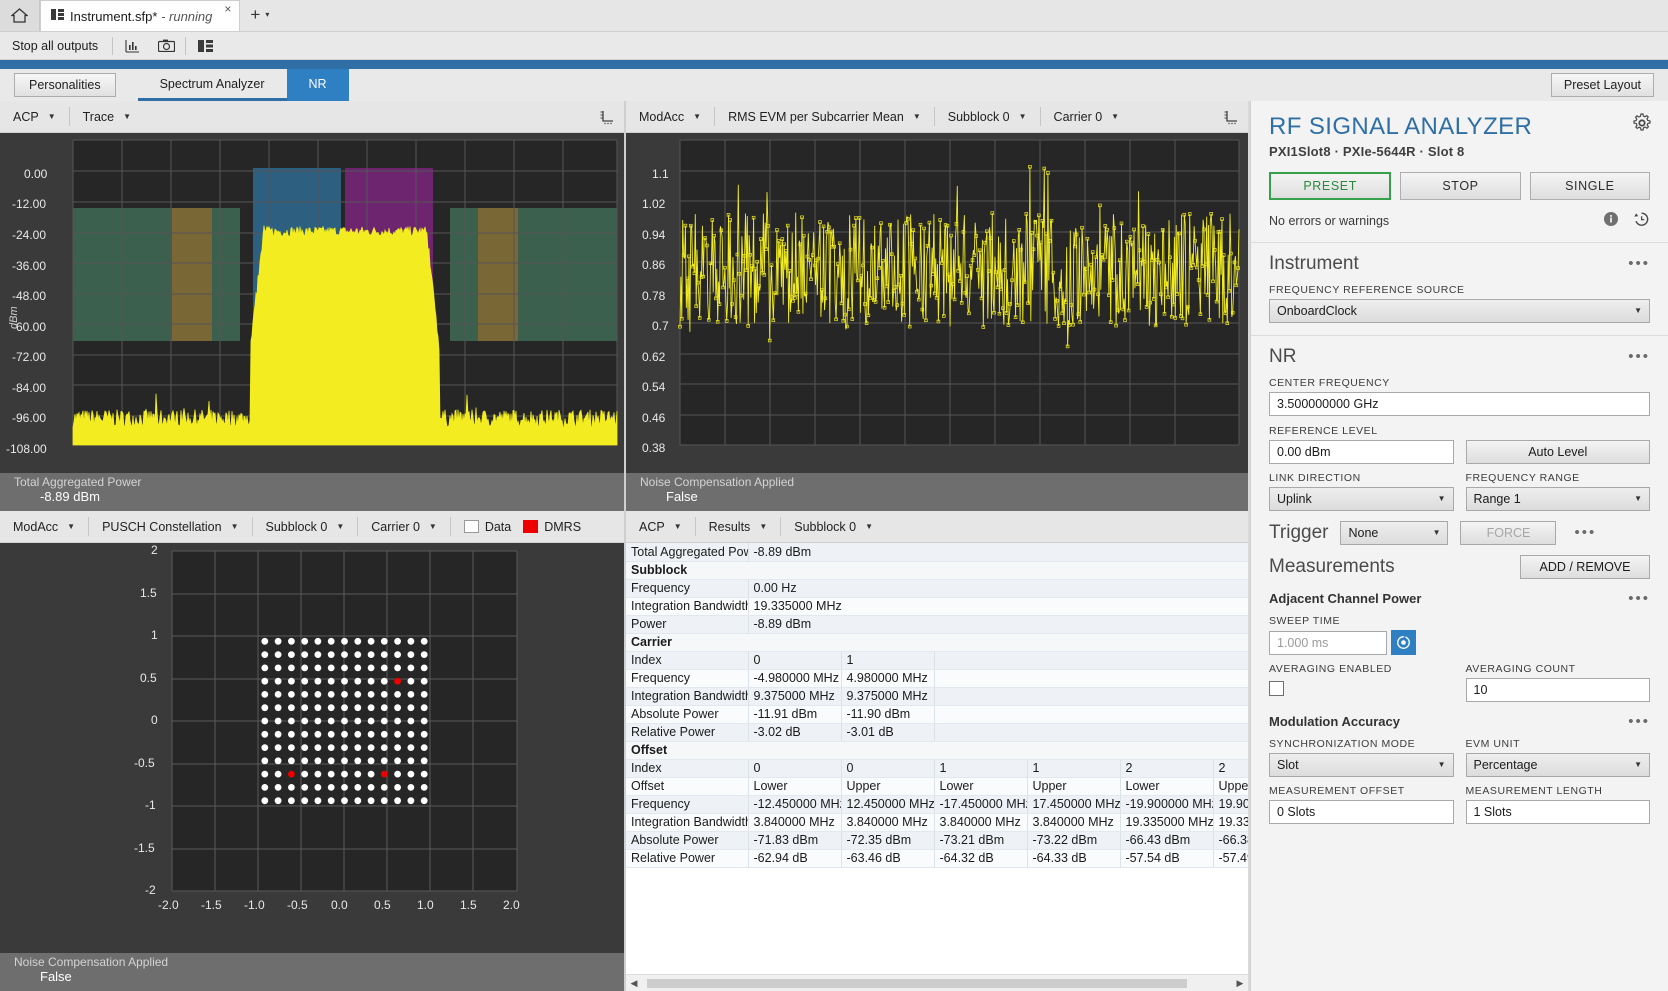 Image resolution: width=1668 pixels, height=991 pixels. Describe the element at coordinates (654, 448) in the screenshot. I see `y-tick: 0.38` at that location.